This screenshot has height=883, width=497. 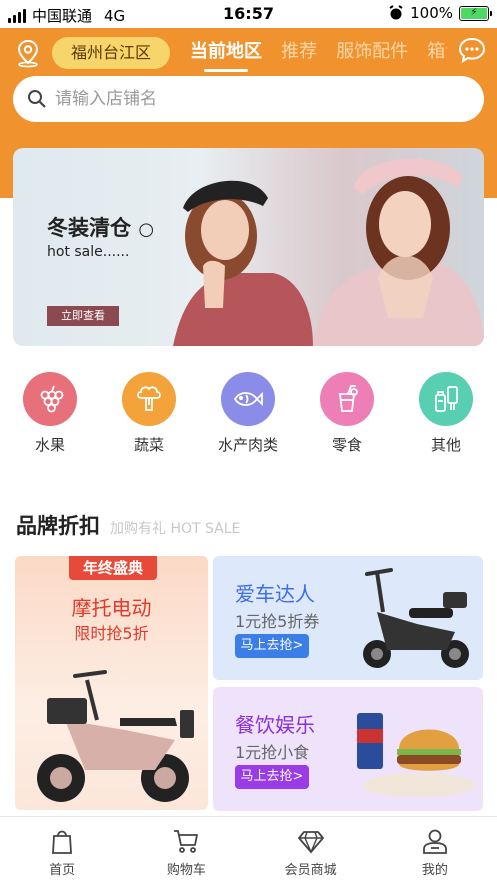 I want to click on category-snacks: 零食, so click(x=347, y=413).